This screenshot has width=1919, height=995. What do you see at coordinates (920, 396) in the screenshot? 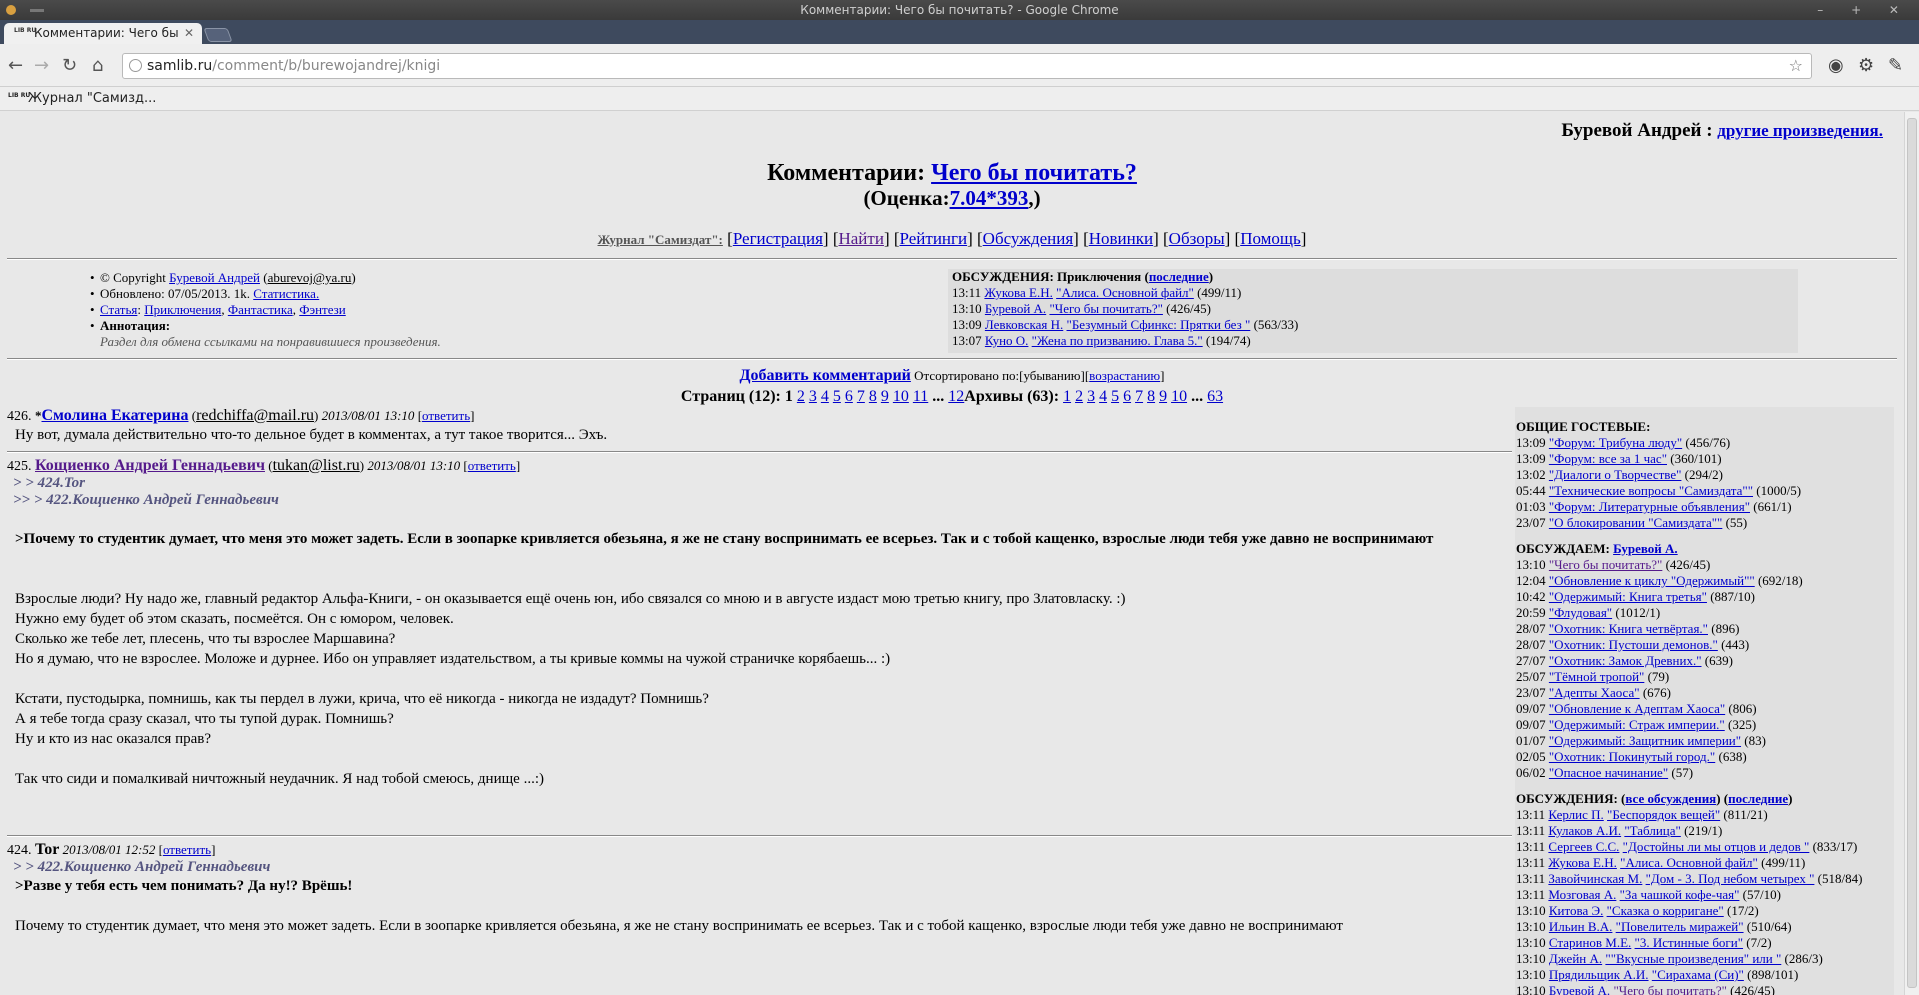
I see `page-link: 11` at bounding box center [920, 396].